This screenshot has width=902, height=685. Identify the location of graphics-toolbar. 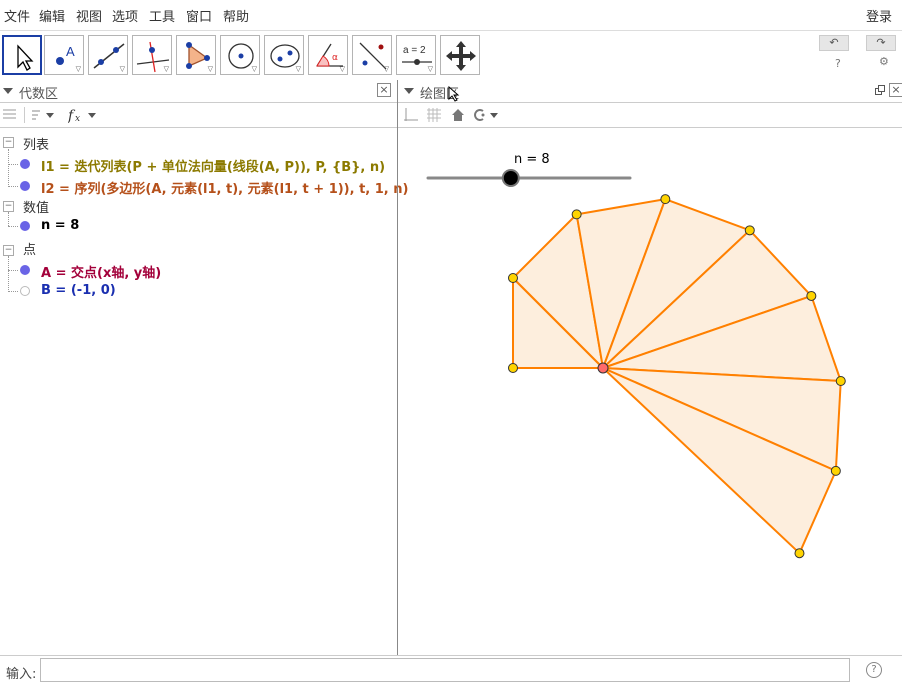
(650, 115).